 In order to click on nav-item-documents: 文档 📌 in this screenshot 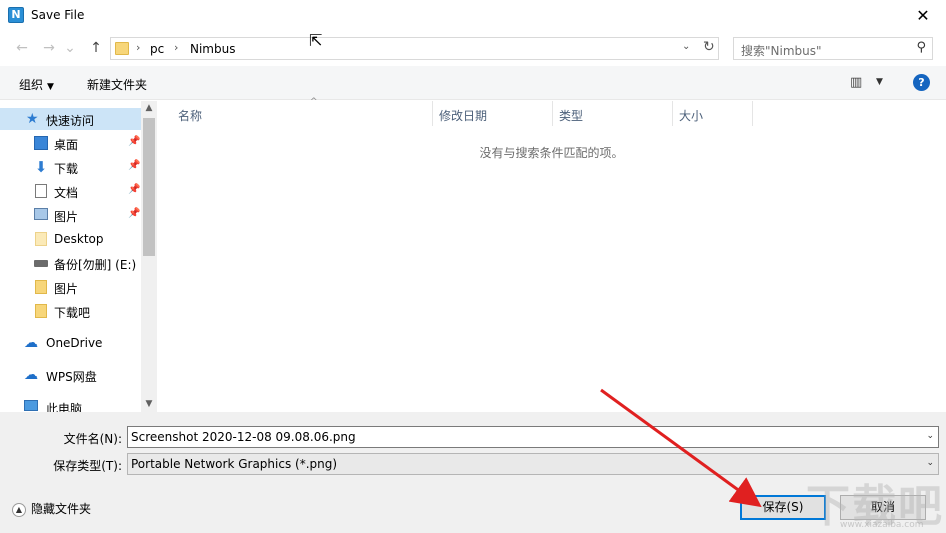, I will do `click(70, 191)`.